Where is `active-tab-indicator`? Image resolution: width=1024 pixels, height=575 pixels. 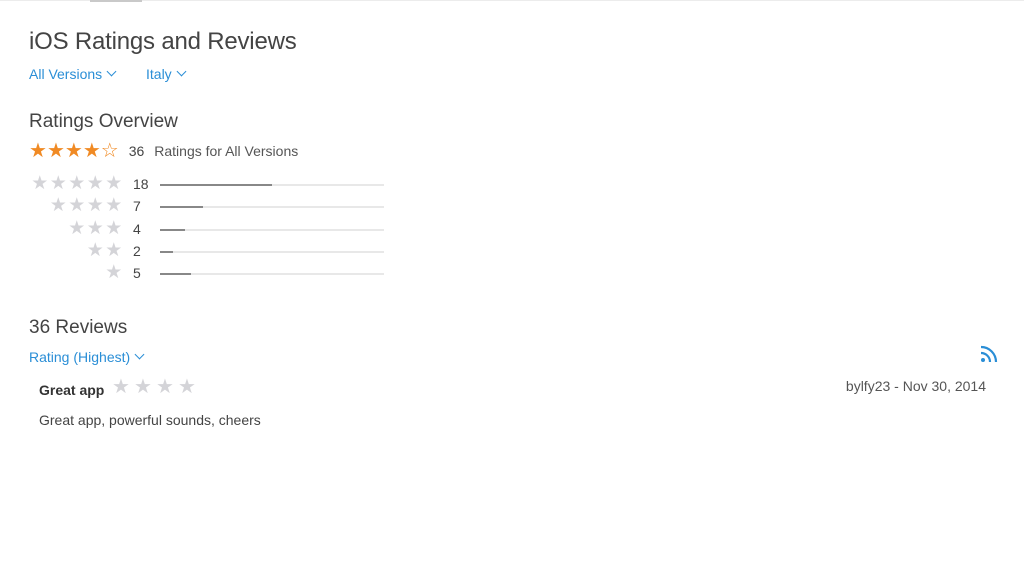 active-tab-indicator is located at coordinates (116, 1).